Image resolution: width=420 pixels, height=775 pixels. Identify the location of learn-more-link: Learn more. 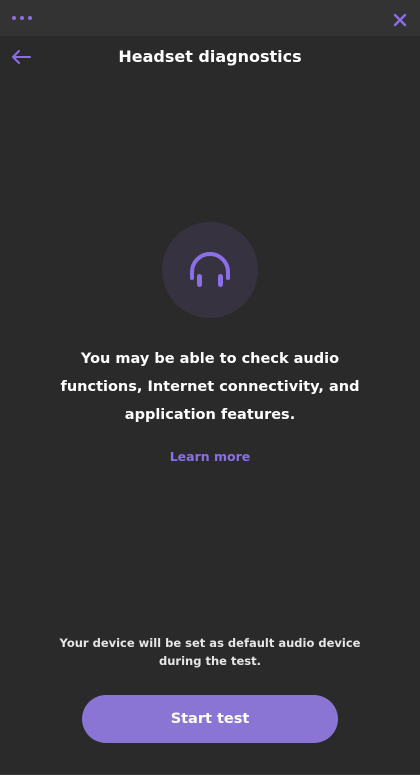
(210, 456).